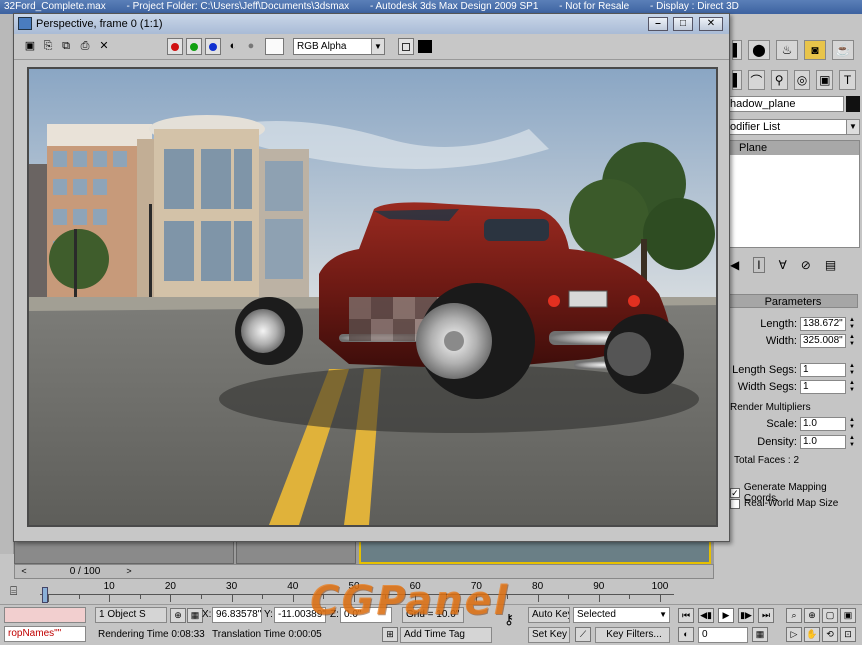 The width and height of the screenshot is (862, 645). I want to click on time-slider: < 0 / 100 >, so click(364, 571).